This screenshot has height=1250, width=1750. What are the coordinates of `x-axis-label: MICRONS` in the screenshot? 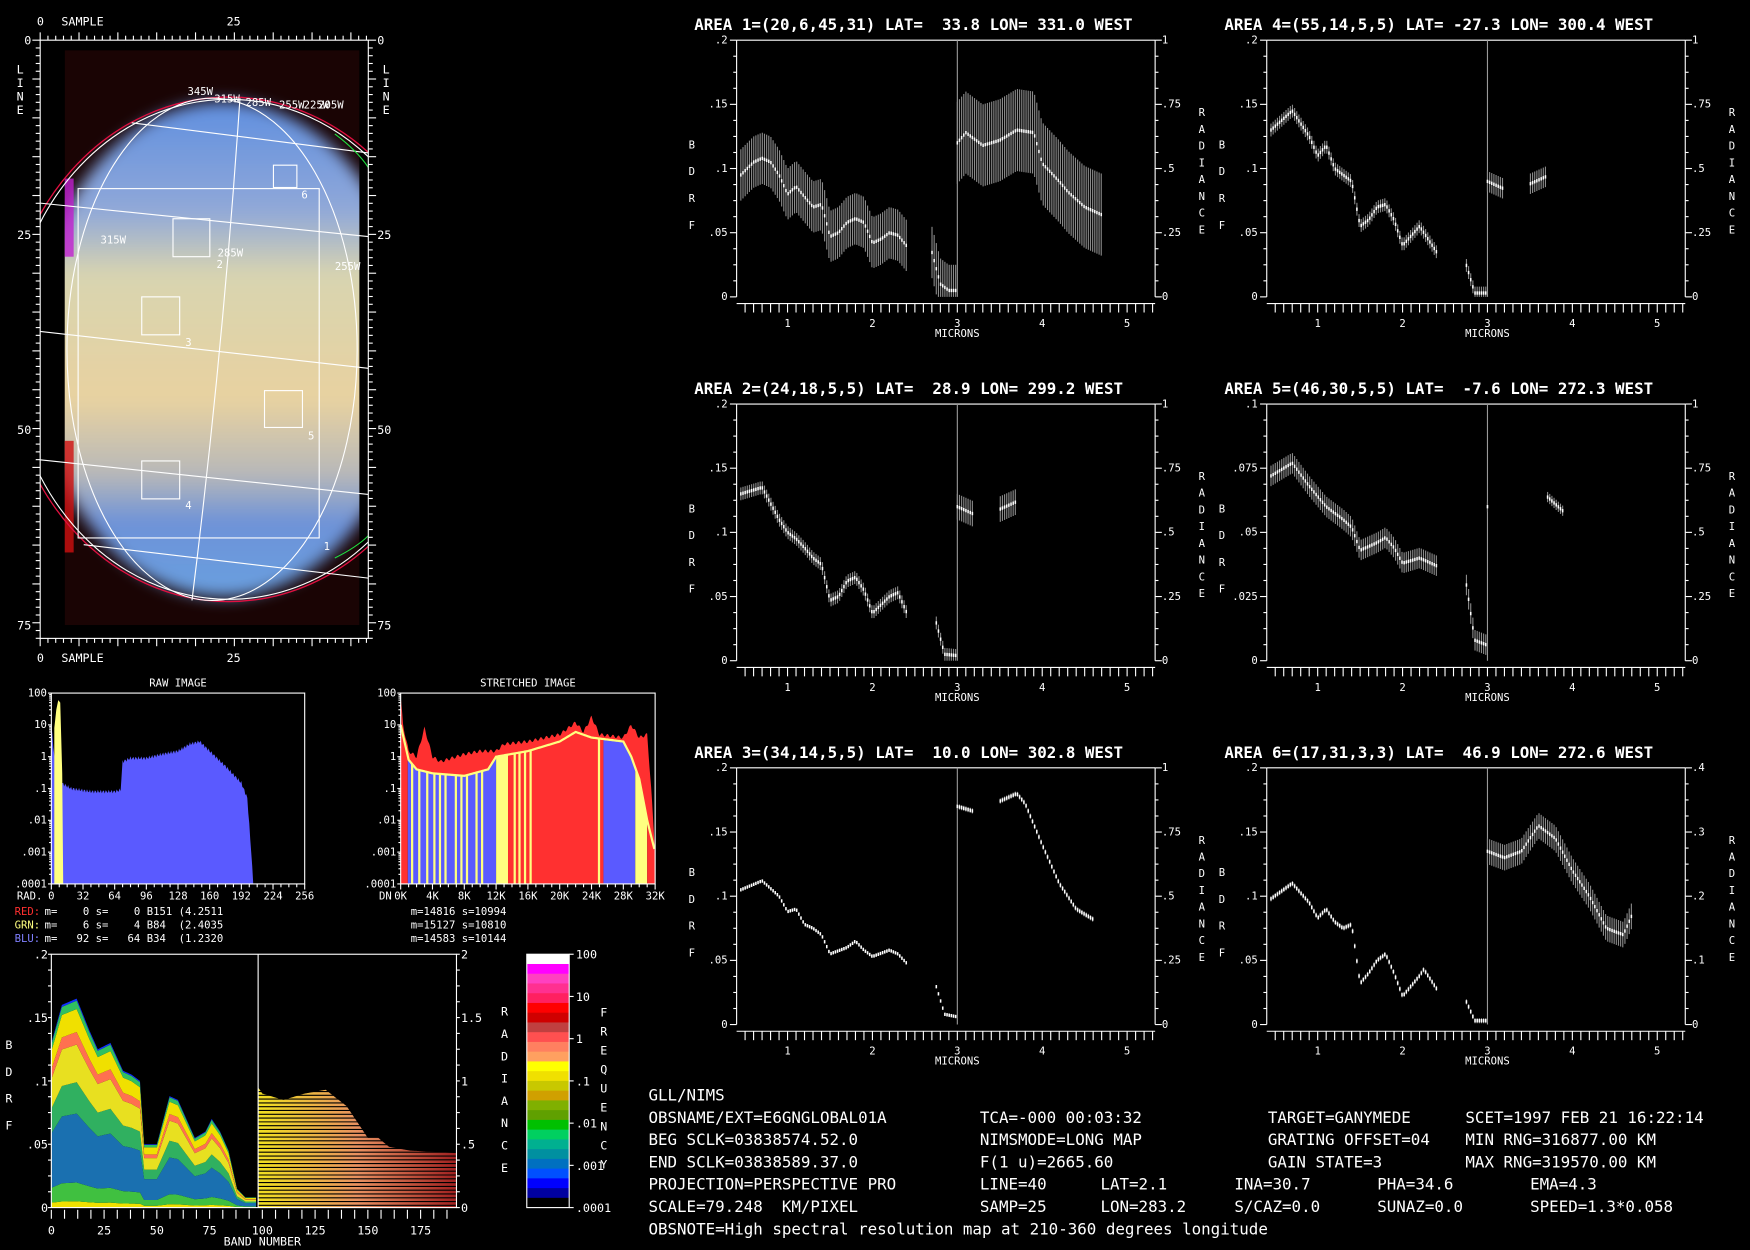 It's located at (957, 1062).